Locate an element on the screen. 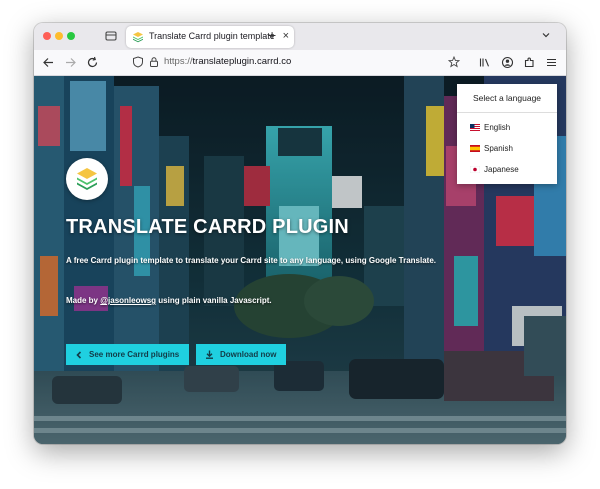  language-option-spanish: Spanish is located at coordinates (491, 148).